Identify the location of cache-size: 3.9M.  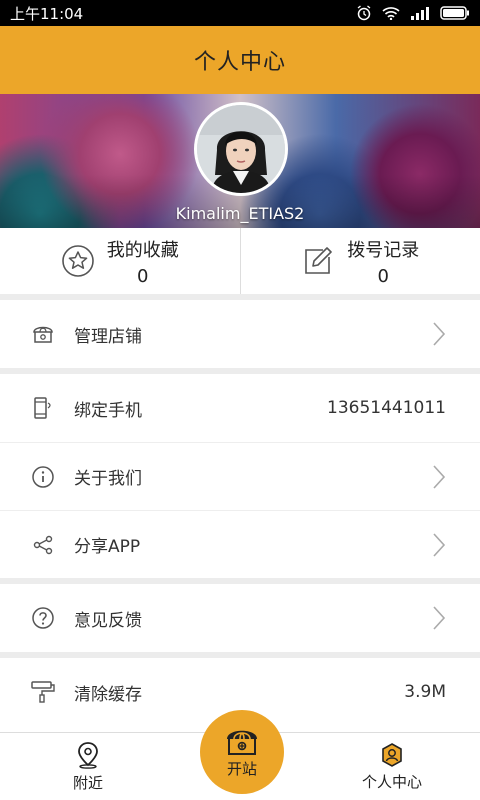
(425, 692).